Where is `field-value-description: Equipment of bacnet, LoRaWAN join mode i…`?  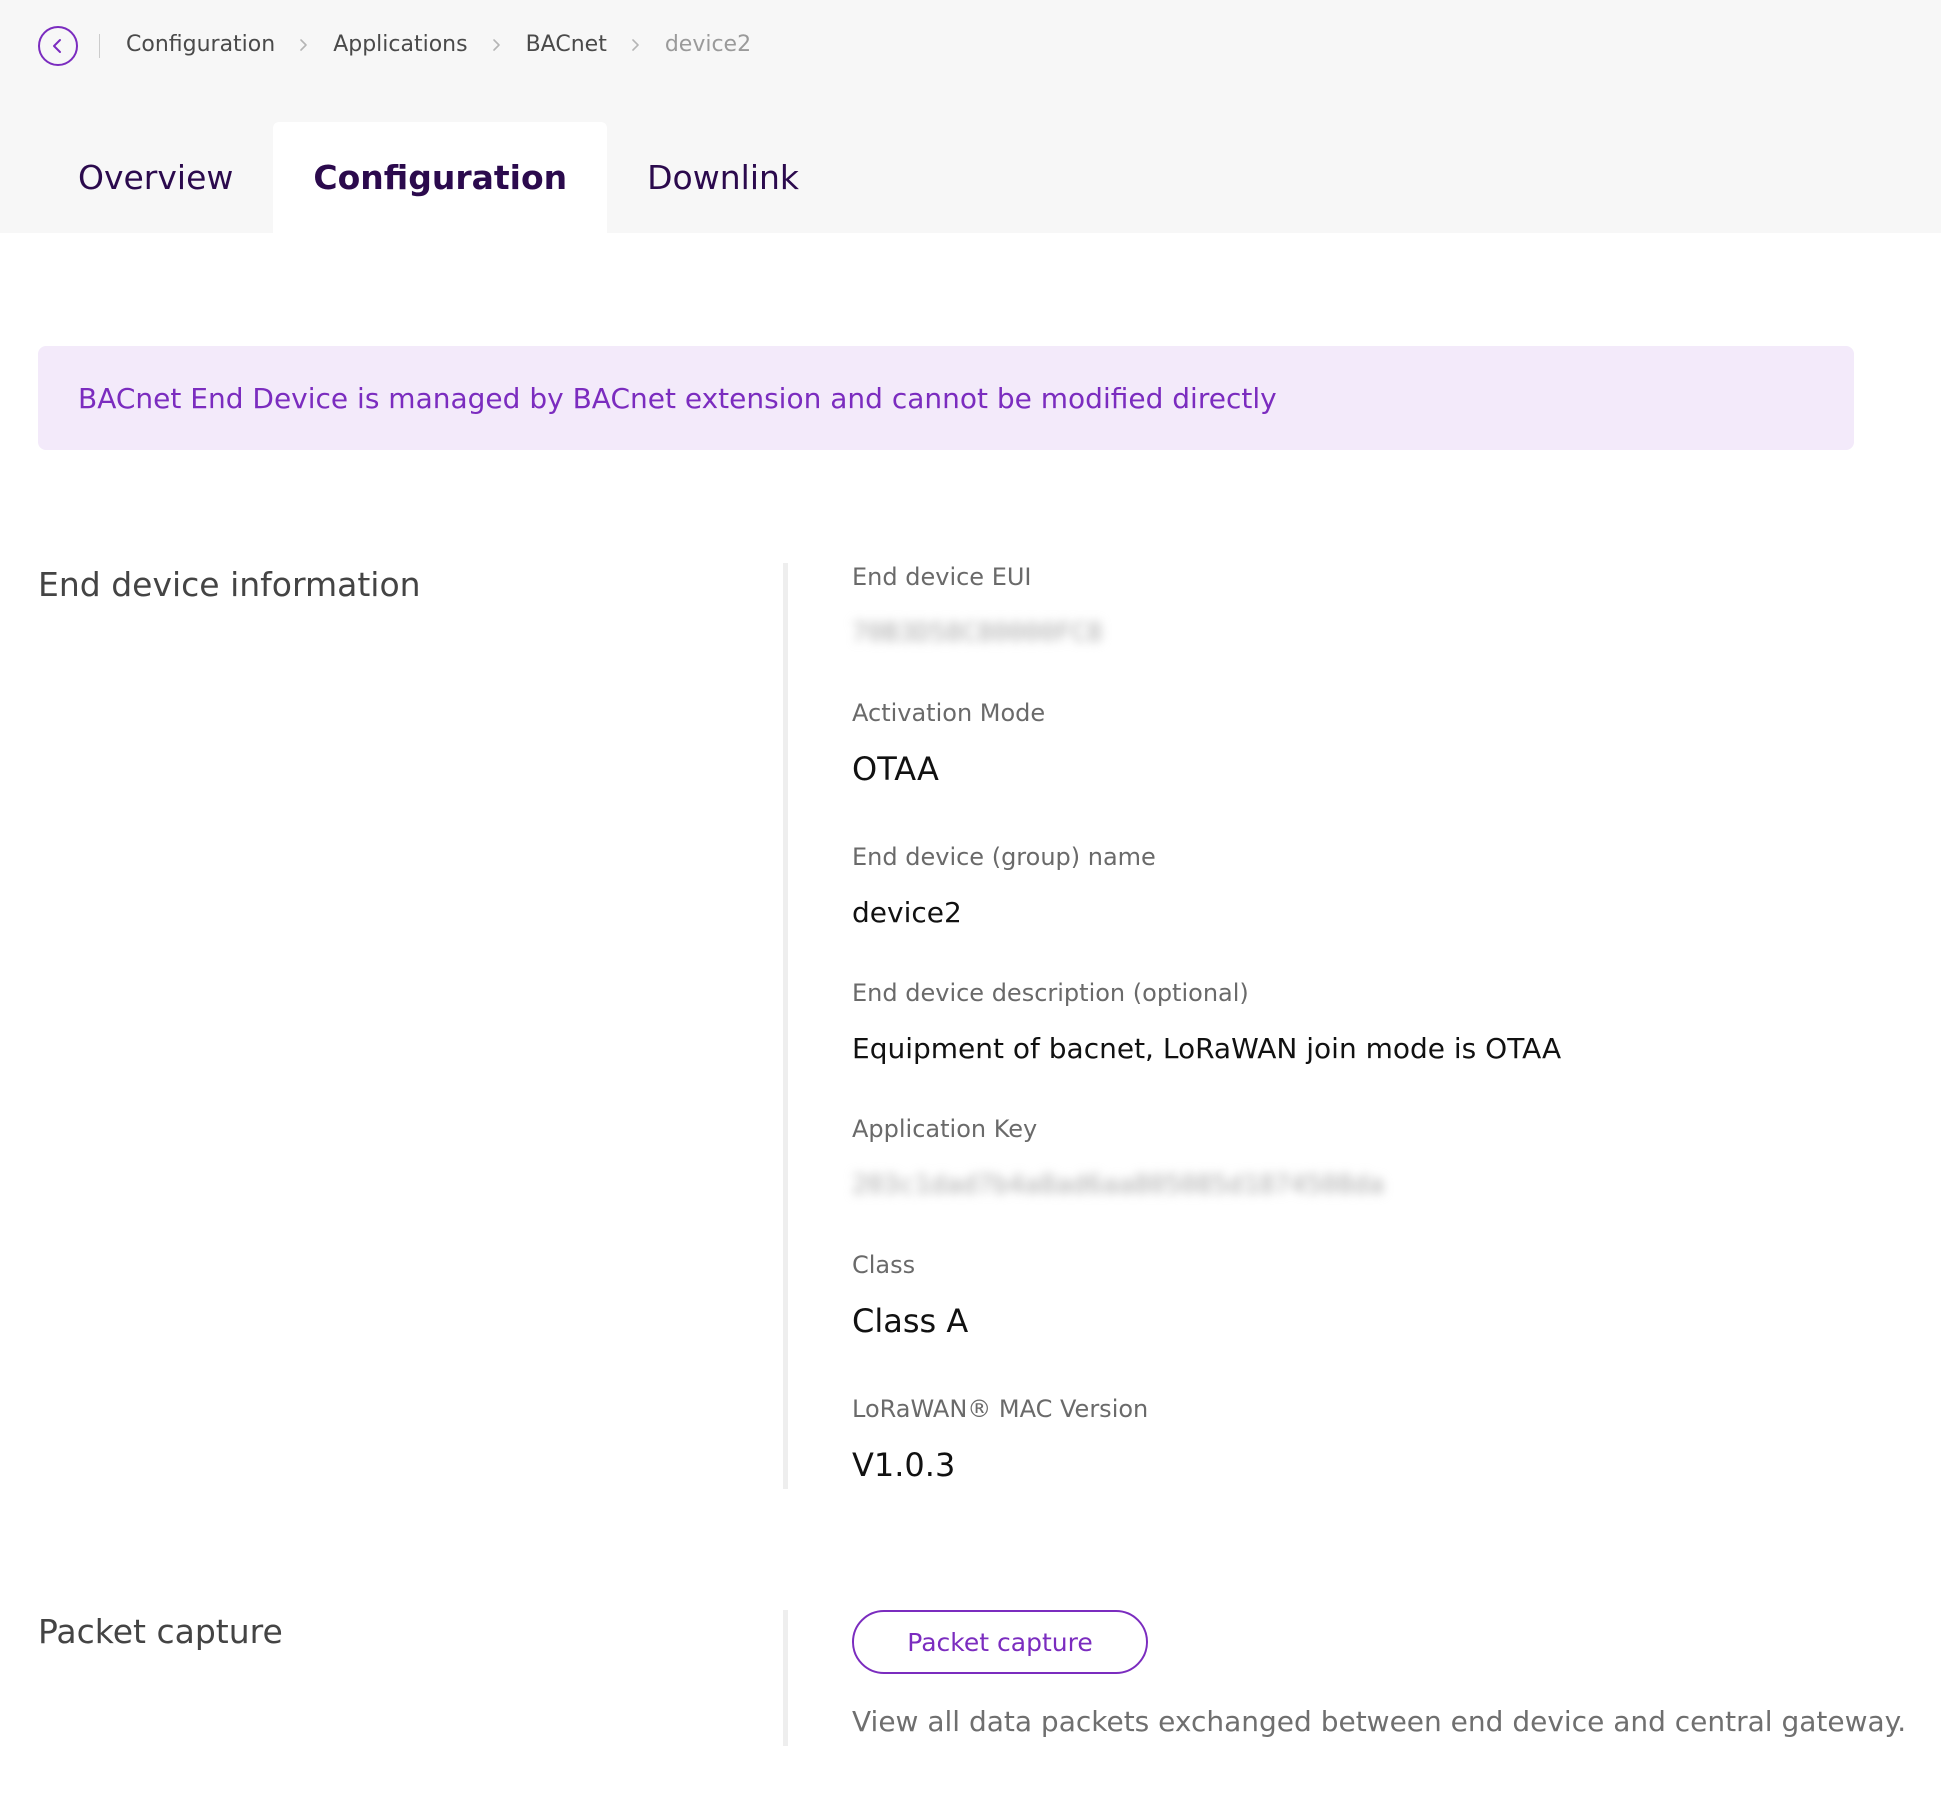 field-value-description: Equipment of bacnet, LoRaWAN join mode i… is located at coordinates (1207, 1048).